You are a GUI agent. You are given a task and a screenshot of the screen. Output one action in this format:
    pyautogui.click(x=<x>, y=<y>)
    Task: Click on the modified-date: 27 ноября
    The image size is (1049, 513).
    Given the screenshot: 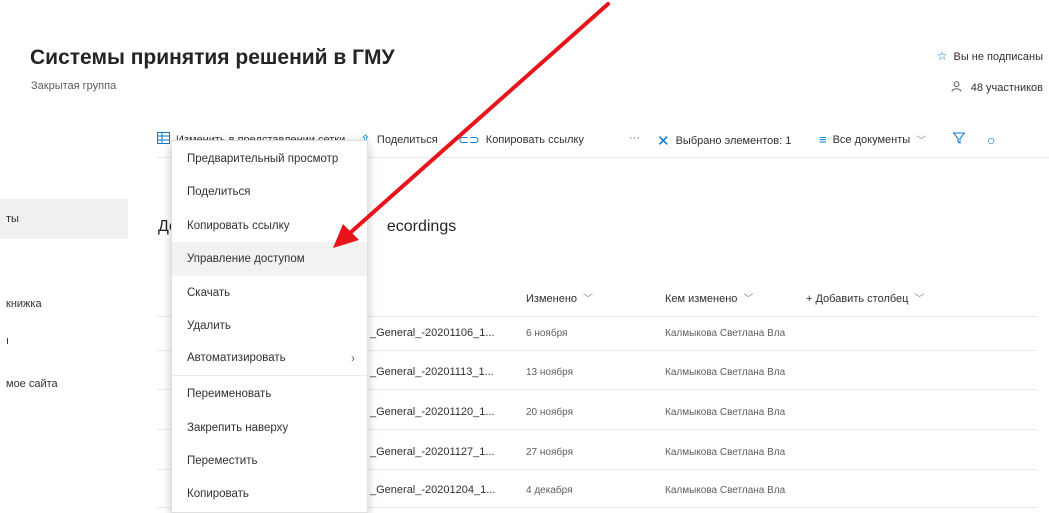 What is the action you would take?
    pyautogui.click(x=549, y=452)
    